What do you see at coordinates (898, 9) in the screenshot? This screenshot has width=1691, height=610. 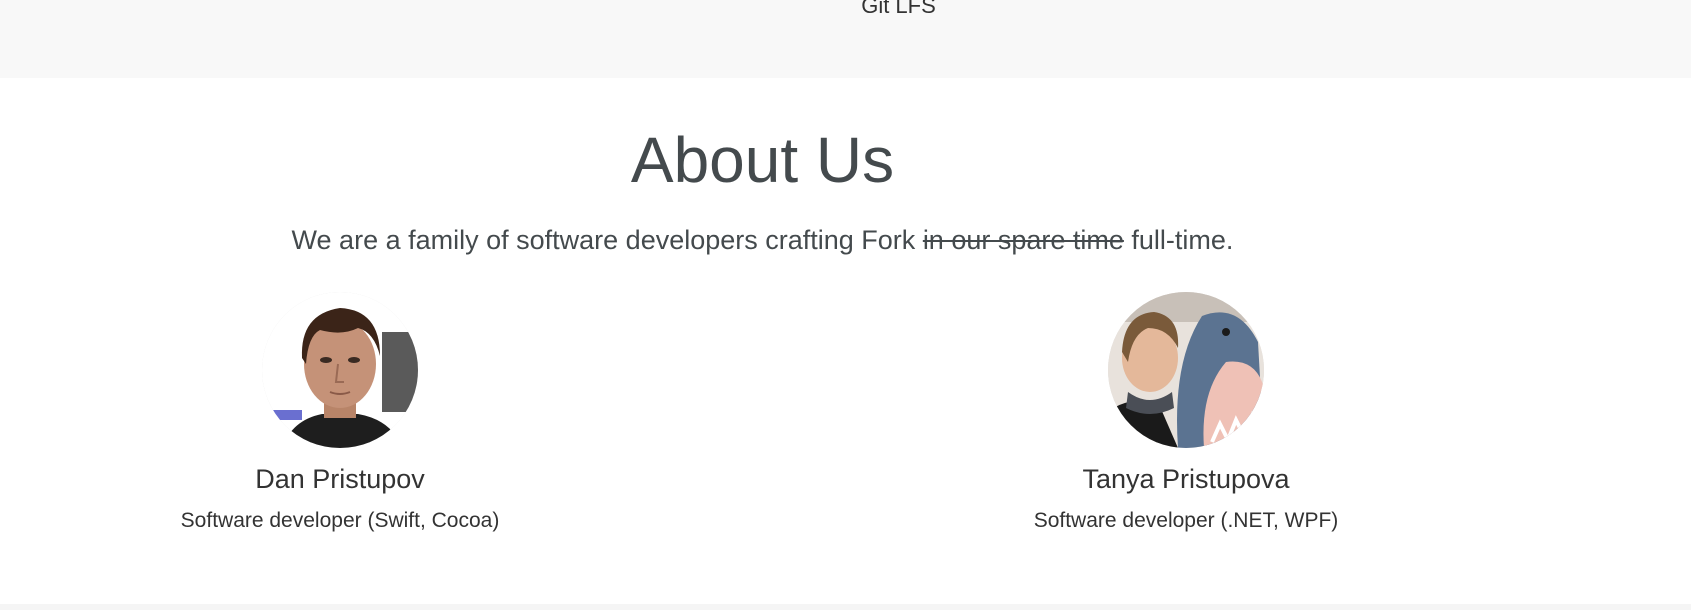 I see `feature-item-label: Git LFS` at bounding box center [898, 9].